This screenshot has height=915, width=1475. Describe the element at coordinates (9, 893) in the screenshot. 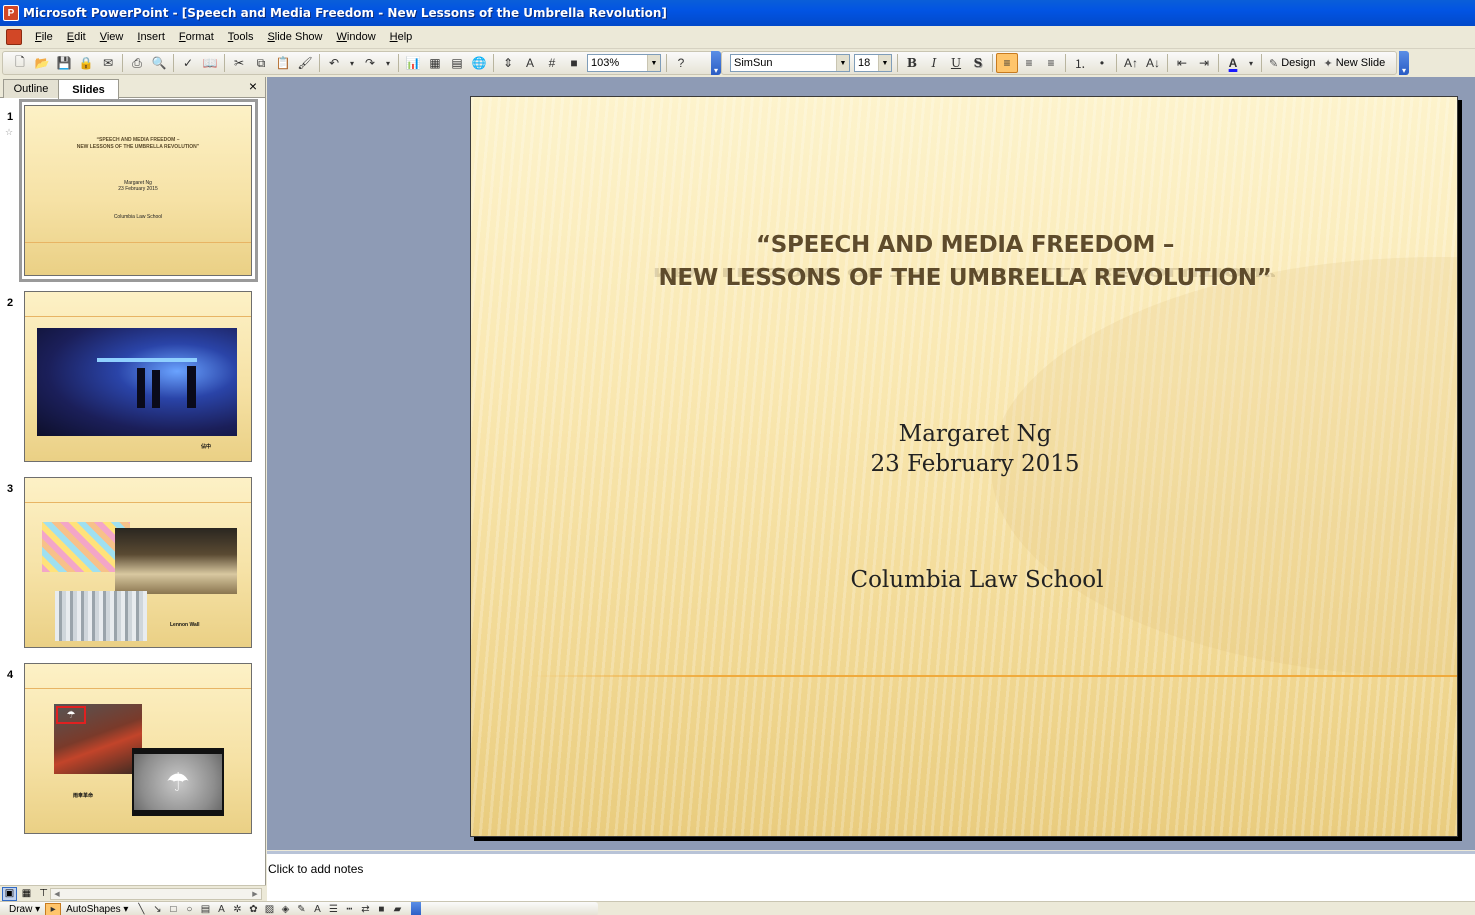

I see `normal-view-icon: ▣` at that location.